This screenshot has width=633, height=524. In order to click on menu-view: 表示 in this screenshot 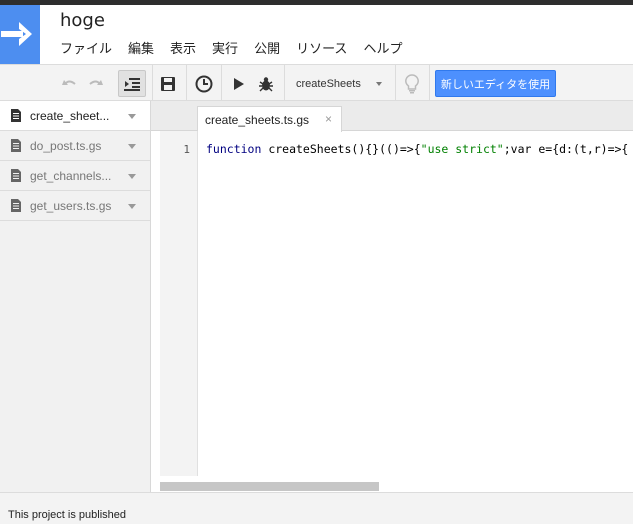, I will do `click(183, 51)`.